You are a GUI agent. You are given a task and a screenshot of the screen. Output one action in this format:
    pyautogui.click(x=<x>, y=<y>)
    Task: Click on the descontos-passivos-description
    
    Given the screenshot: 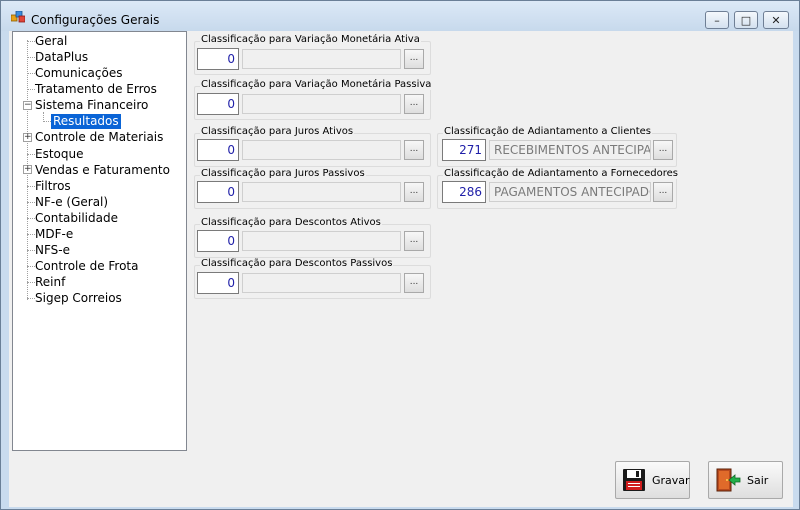 What is the action you would take?
    pyautogui.click(x=321, y=283)
    